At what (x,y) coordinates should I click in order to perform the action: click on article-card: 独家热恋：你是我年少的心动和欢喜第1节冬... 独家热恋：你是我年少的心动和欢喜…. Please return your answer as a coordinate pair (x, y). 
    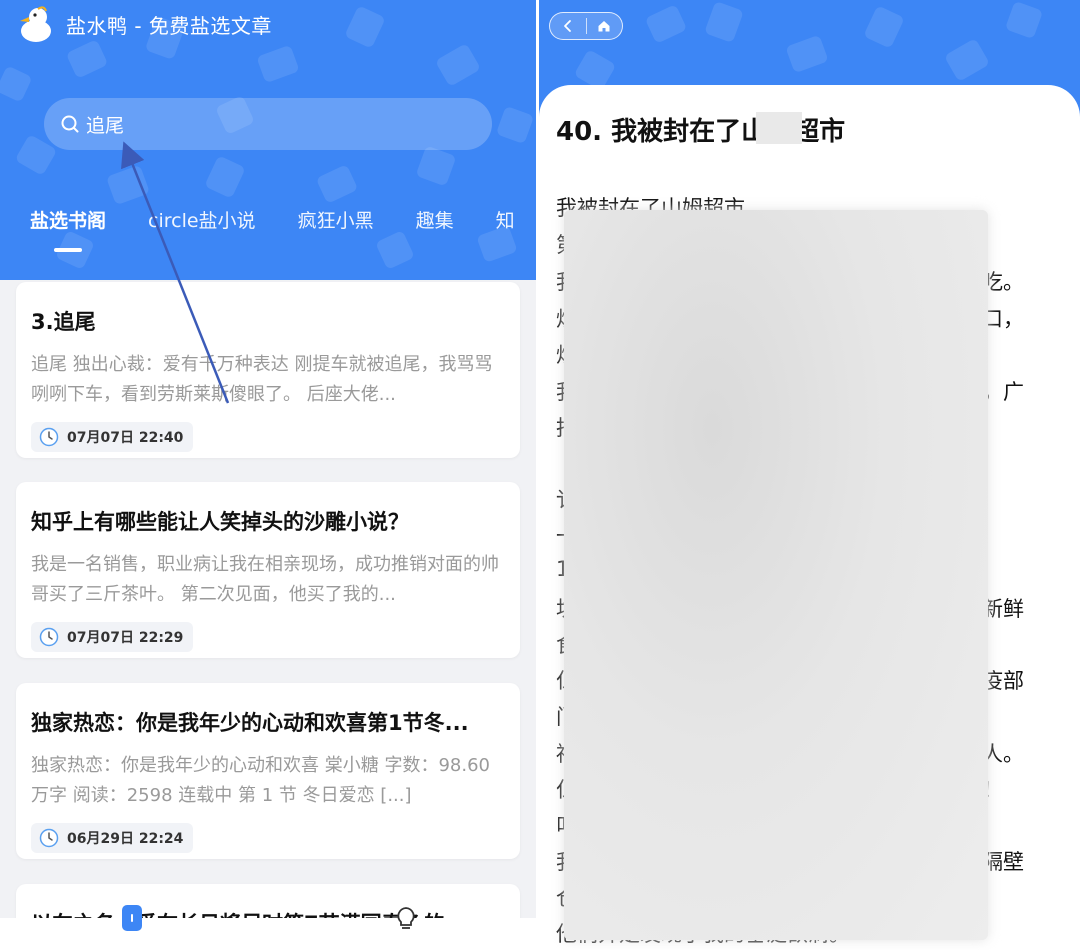
    Looking at the image, I should click on (268, 771).